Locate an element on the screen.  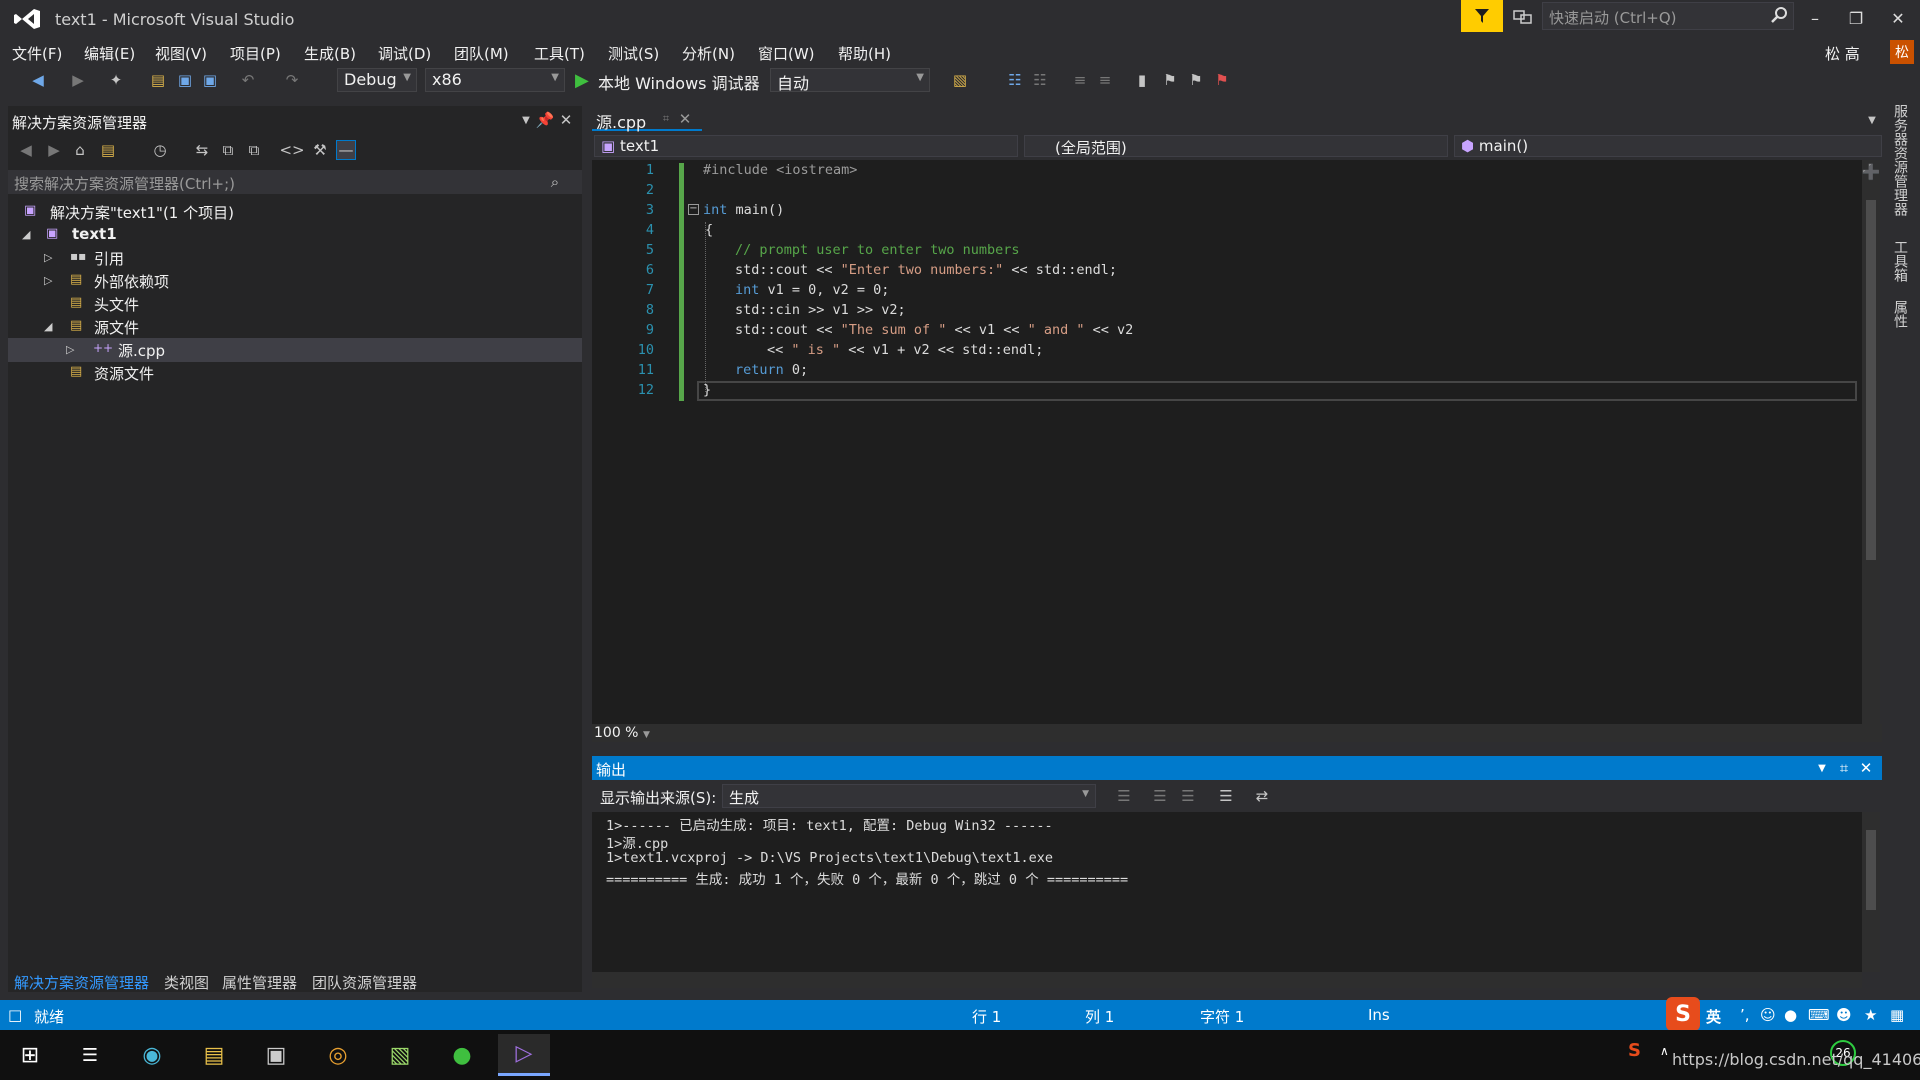
menu-team: 团队(M) is located at coordinates (481, 53).